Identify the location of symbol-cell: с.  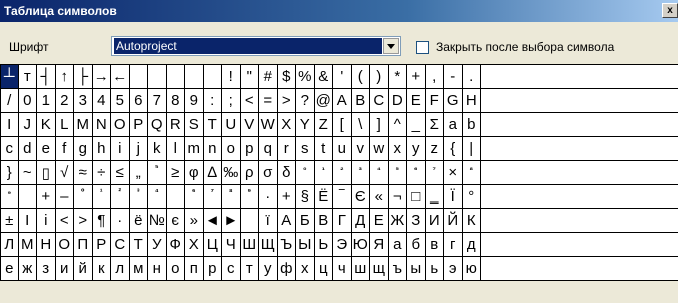
(231, 268).